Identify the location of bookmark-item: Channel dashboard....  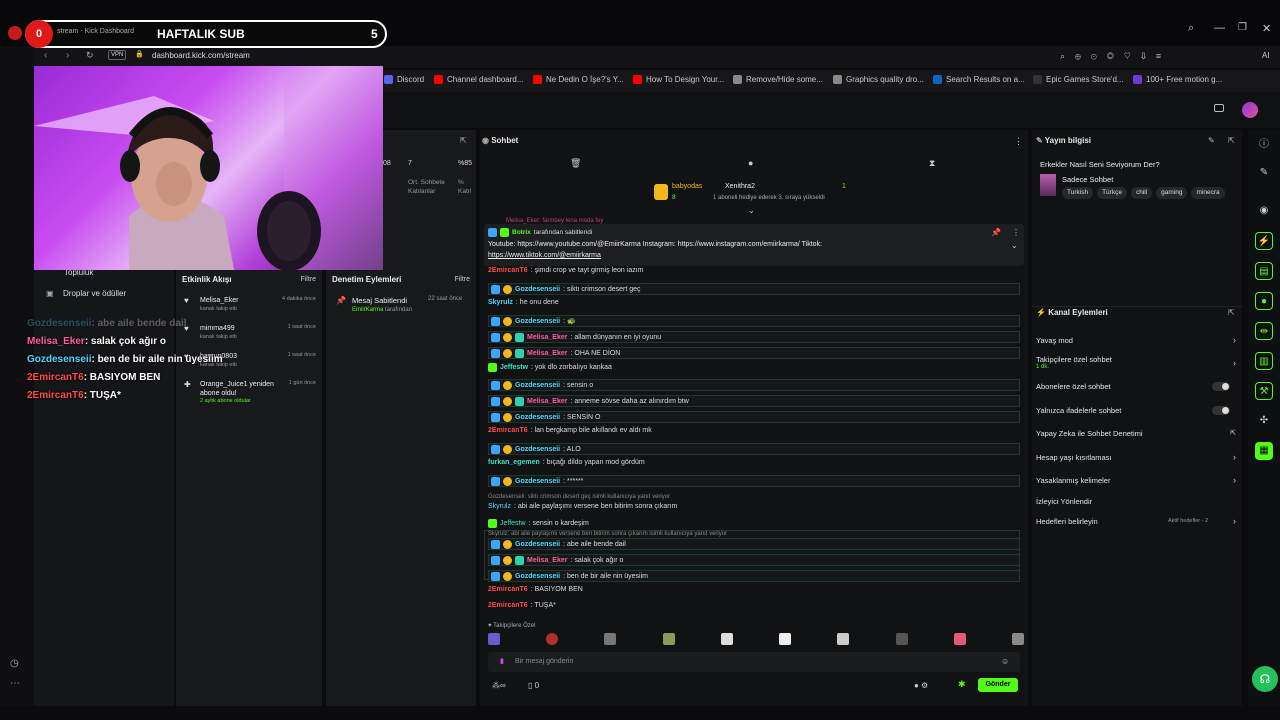
(479, 79).